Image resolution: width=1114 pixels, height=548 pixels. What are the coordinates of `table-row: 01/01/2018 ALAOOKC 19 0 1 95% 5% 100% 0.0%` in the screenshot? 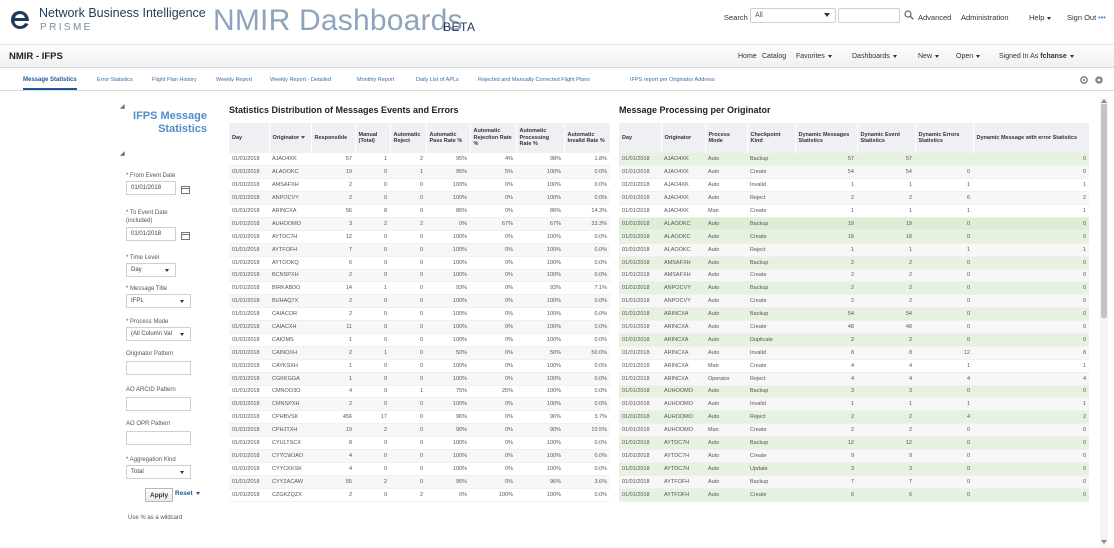 It's located at (419, 172).